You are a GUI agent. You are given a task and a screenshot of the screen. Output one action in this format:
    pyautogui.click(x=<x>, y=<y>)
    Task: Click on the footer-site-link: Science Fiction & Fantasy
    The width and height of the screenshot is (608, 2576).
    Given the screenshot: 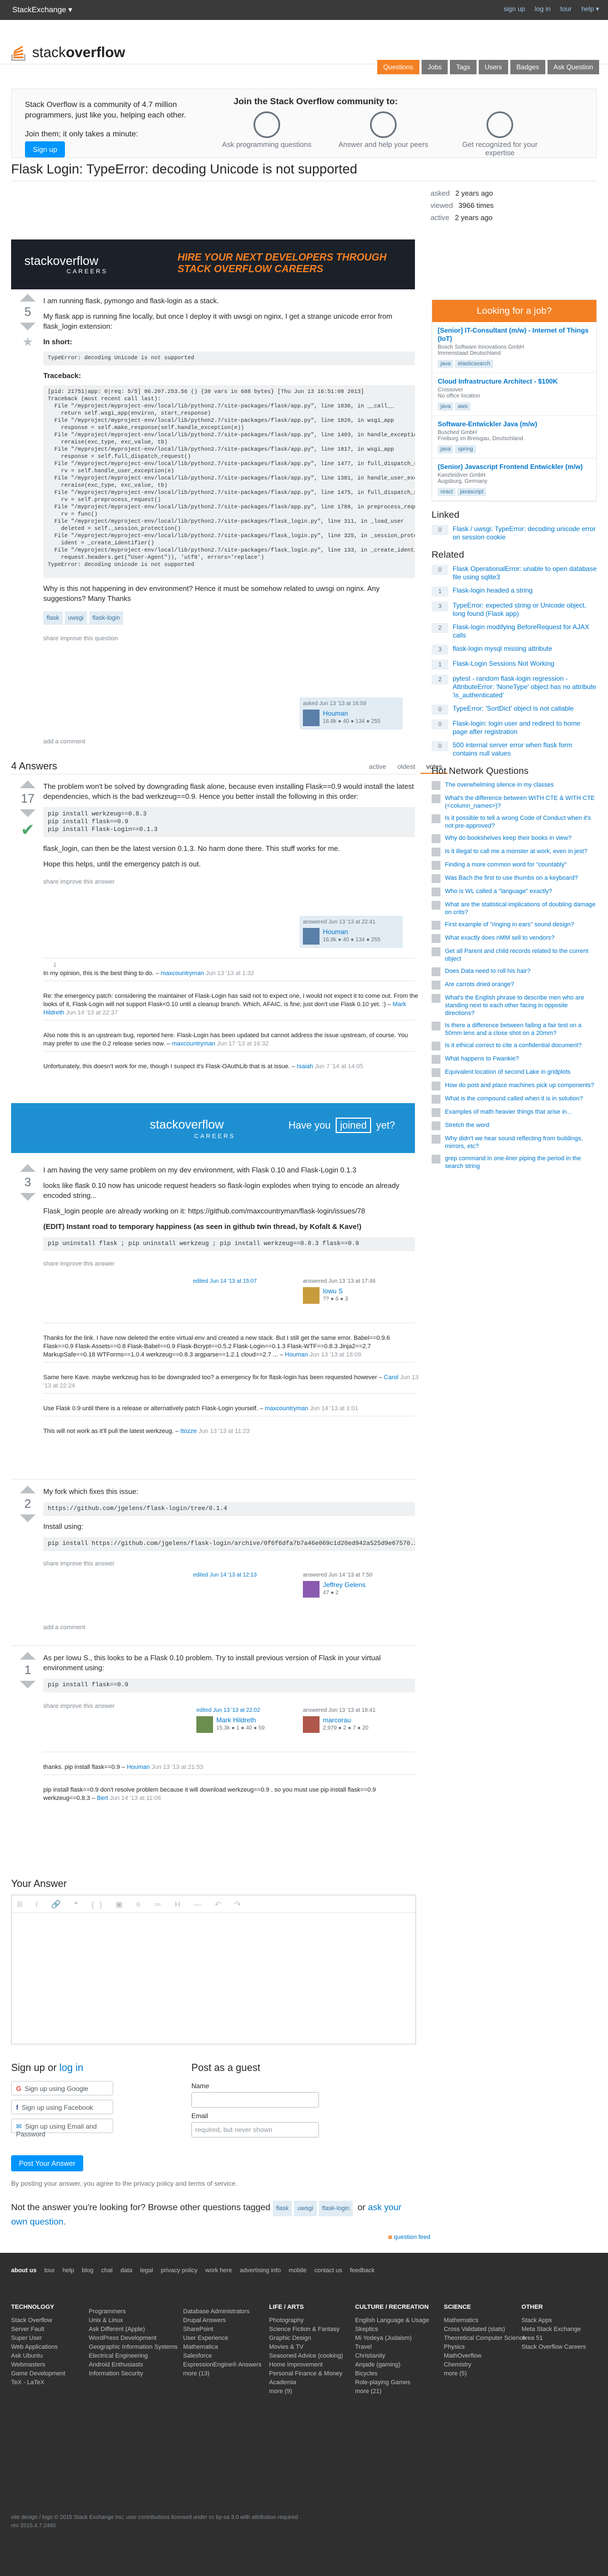 What is the action you would take?
    pyautogui.click(x=306, y=2329)
    